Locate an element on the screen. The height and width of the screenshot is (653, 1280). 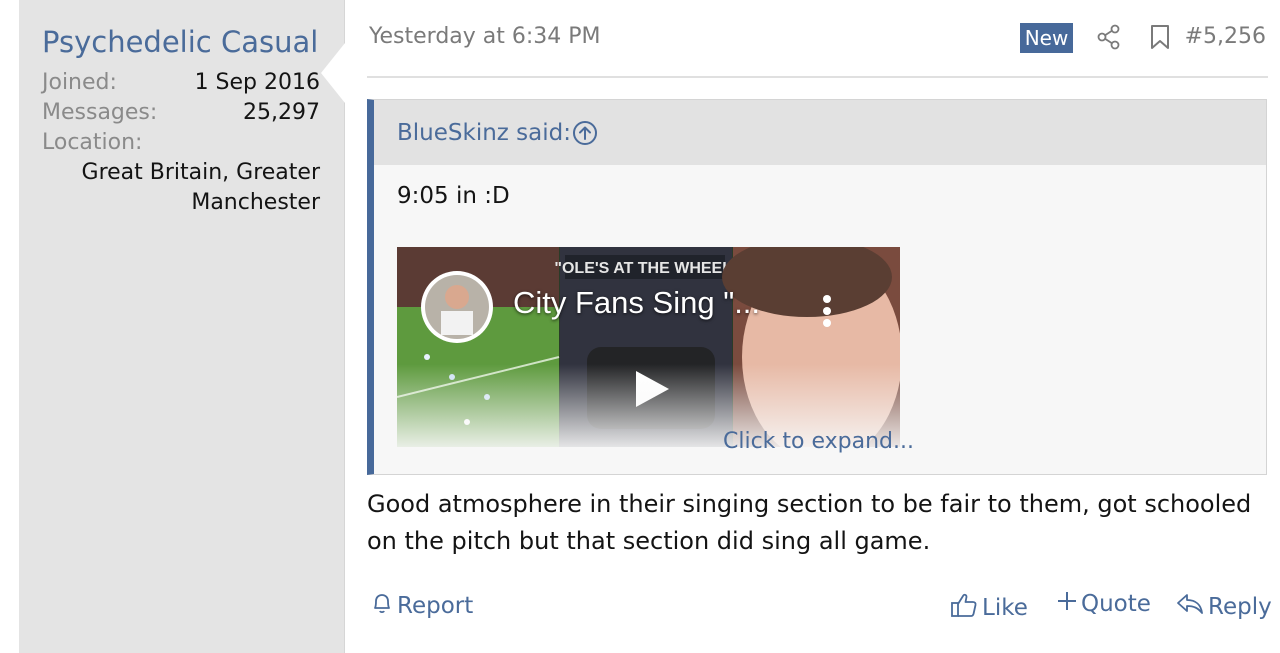
expand-fade is located at coordinates (820, 419).